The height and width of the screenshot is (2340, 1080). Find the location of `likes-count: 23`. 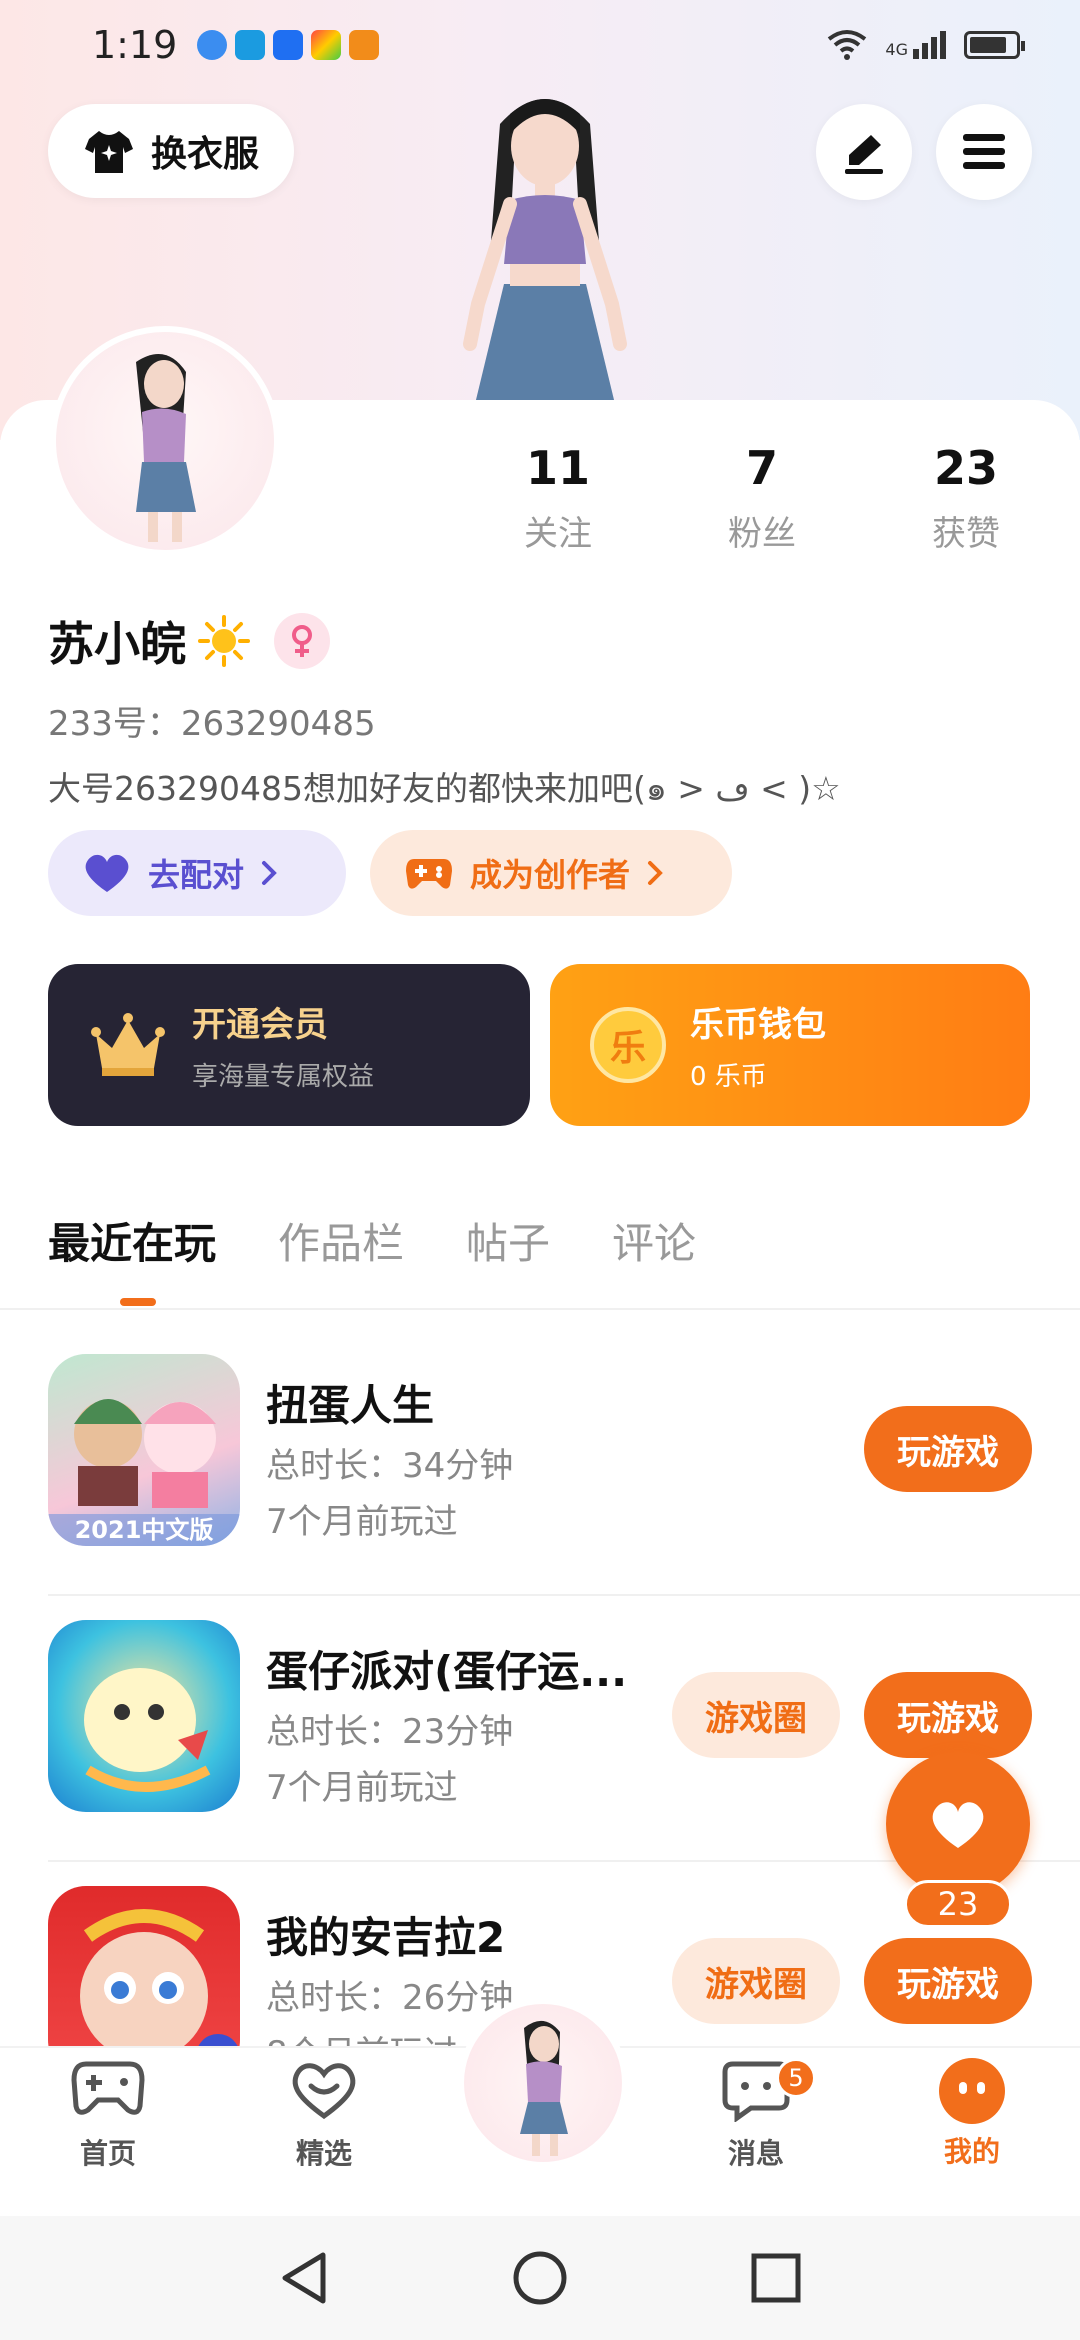

likes-count: 23 is located at coordinates (965, 468).